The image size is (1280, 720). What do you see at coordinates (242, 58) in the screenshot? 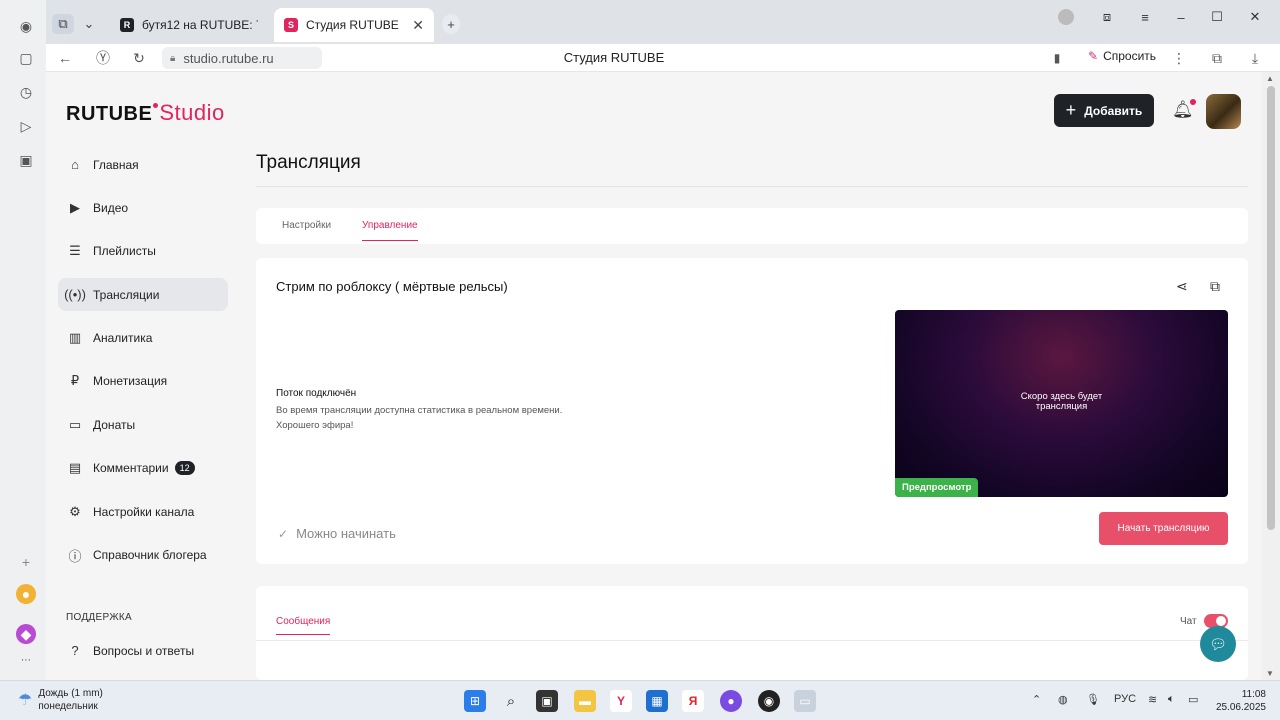
I see `url-field: 🔒︎ studio.rutube.ru` at bounding box center [242, 58].